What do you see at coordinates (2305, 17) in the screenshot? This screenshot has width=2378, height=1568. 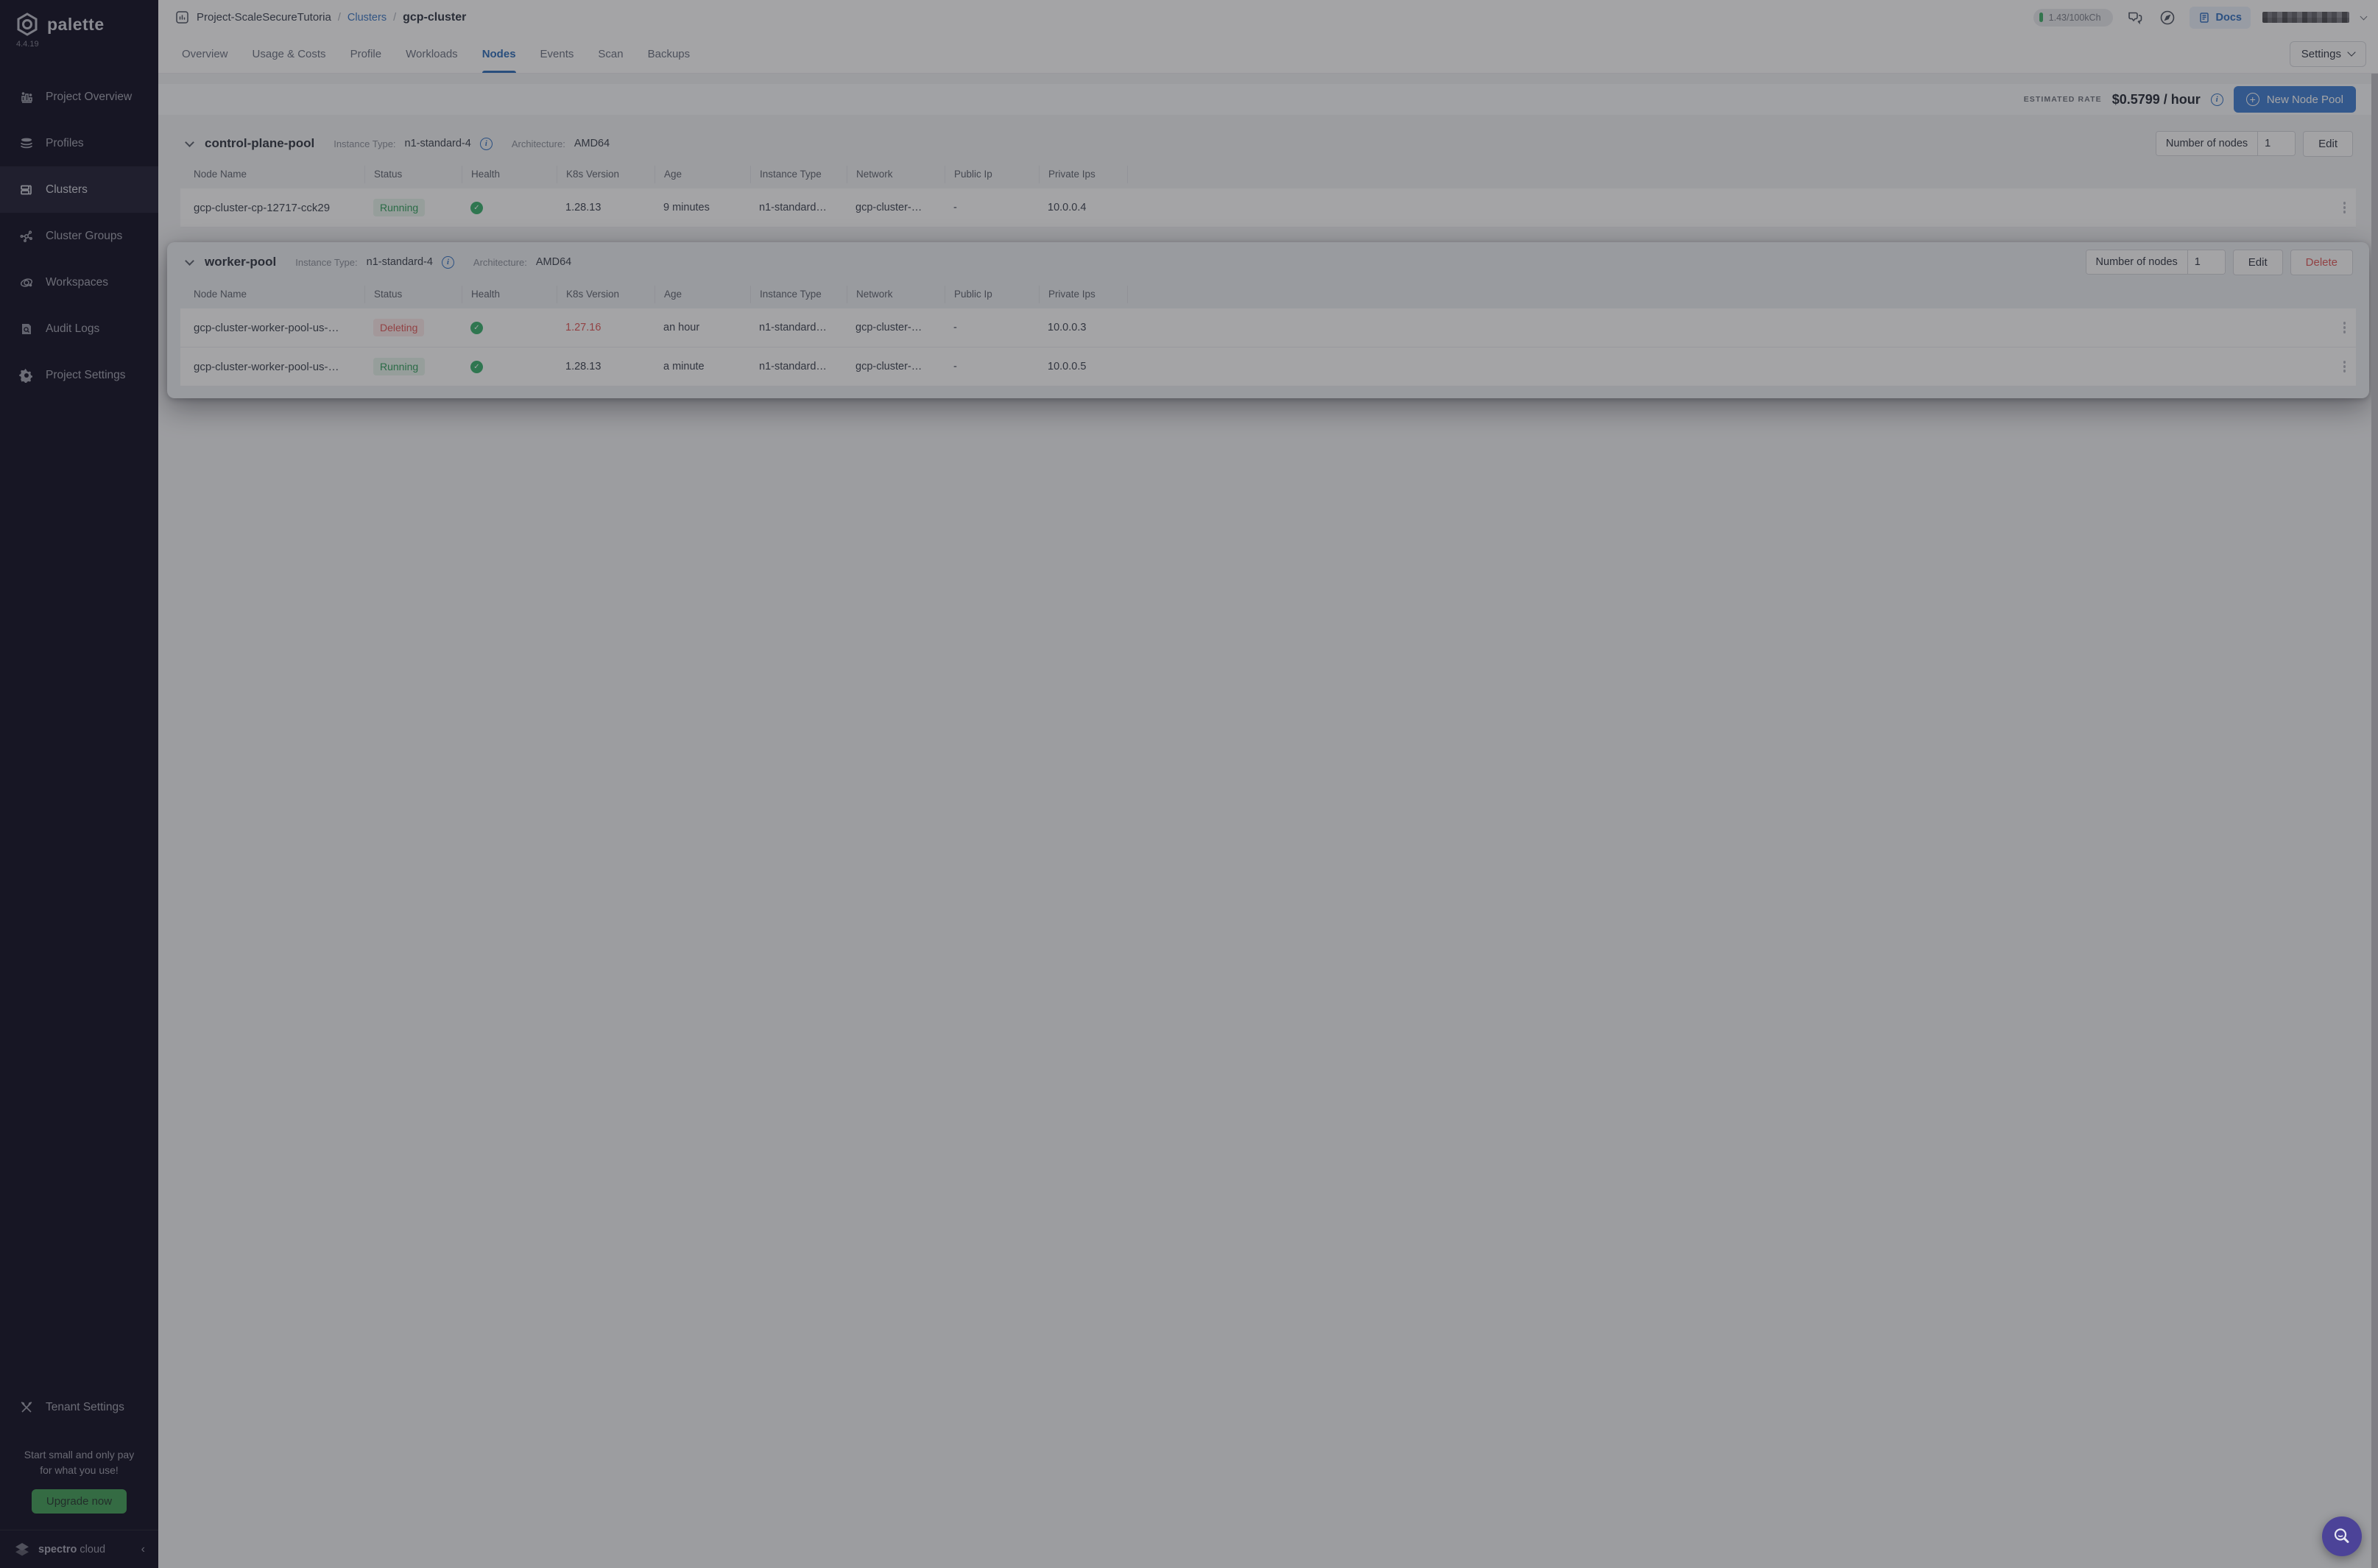 I see `redacted-username` at bounding box center [2305, 17].